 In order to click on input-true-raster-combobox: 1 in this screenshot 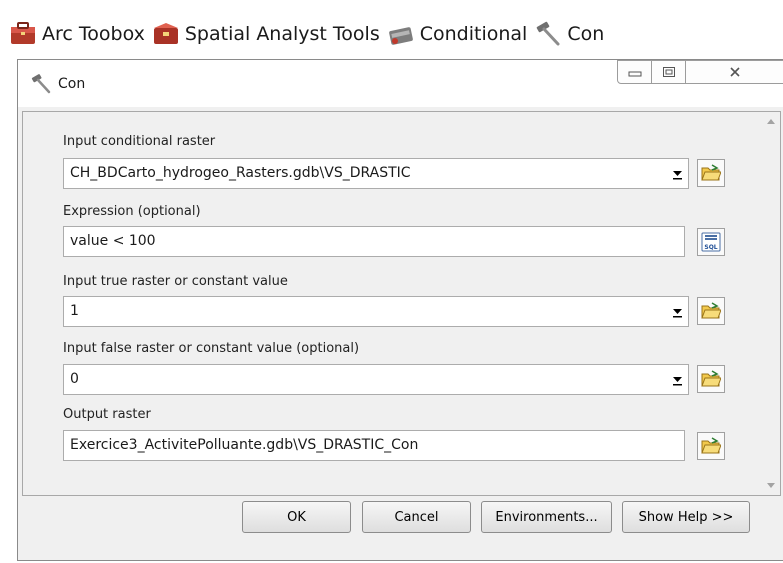, I will do `click(376, 311)`.